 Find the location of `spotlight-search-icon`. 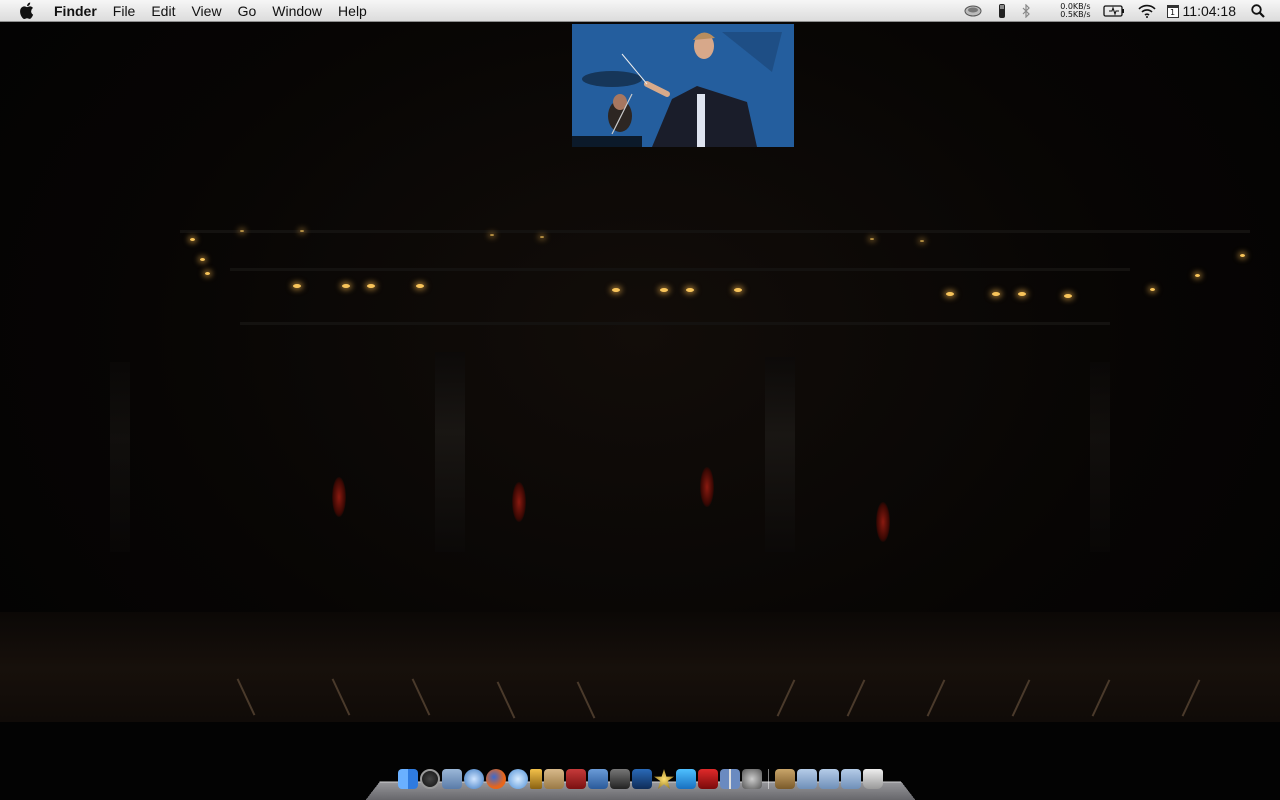

spotlight-search-icon is located at coordinates (1258, 11).